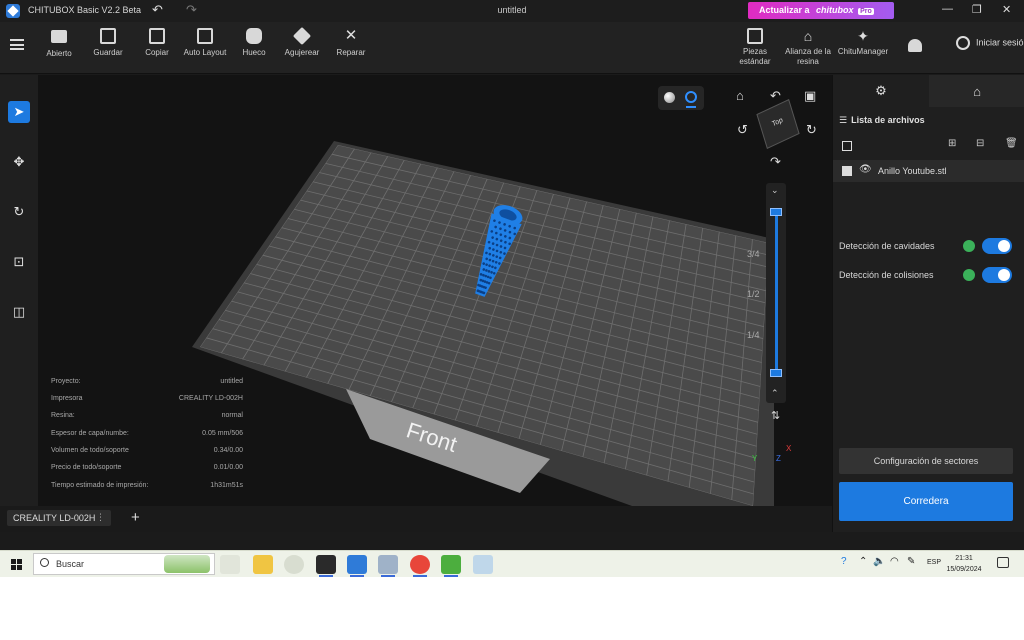 This screenshot has height=640, width=1024. I want to click on status-ok-icon, so click(969, 275).